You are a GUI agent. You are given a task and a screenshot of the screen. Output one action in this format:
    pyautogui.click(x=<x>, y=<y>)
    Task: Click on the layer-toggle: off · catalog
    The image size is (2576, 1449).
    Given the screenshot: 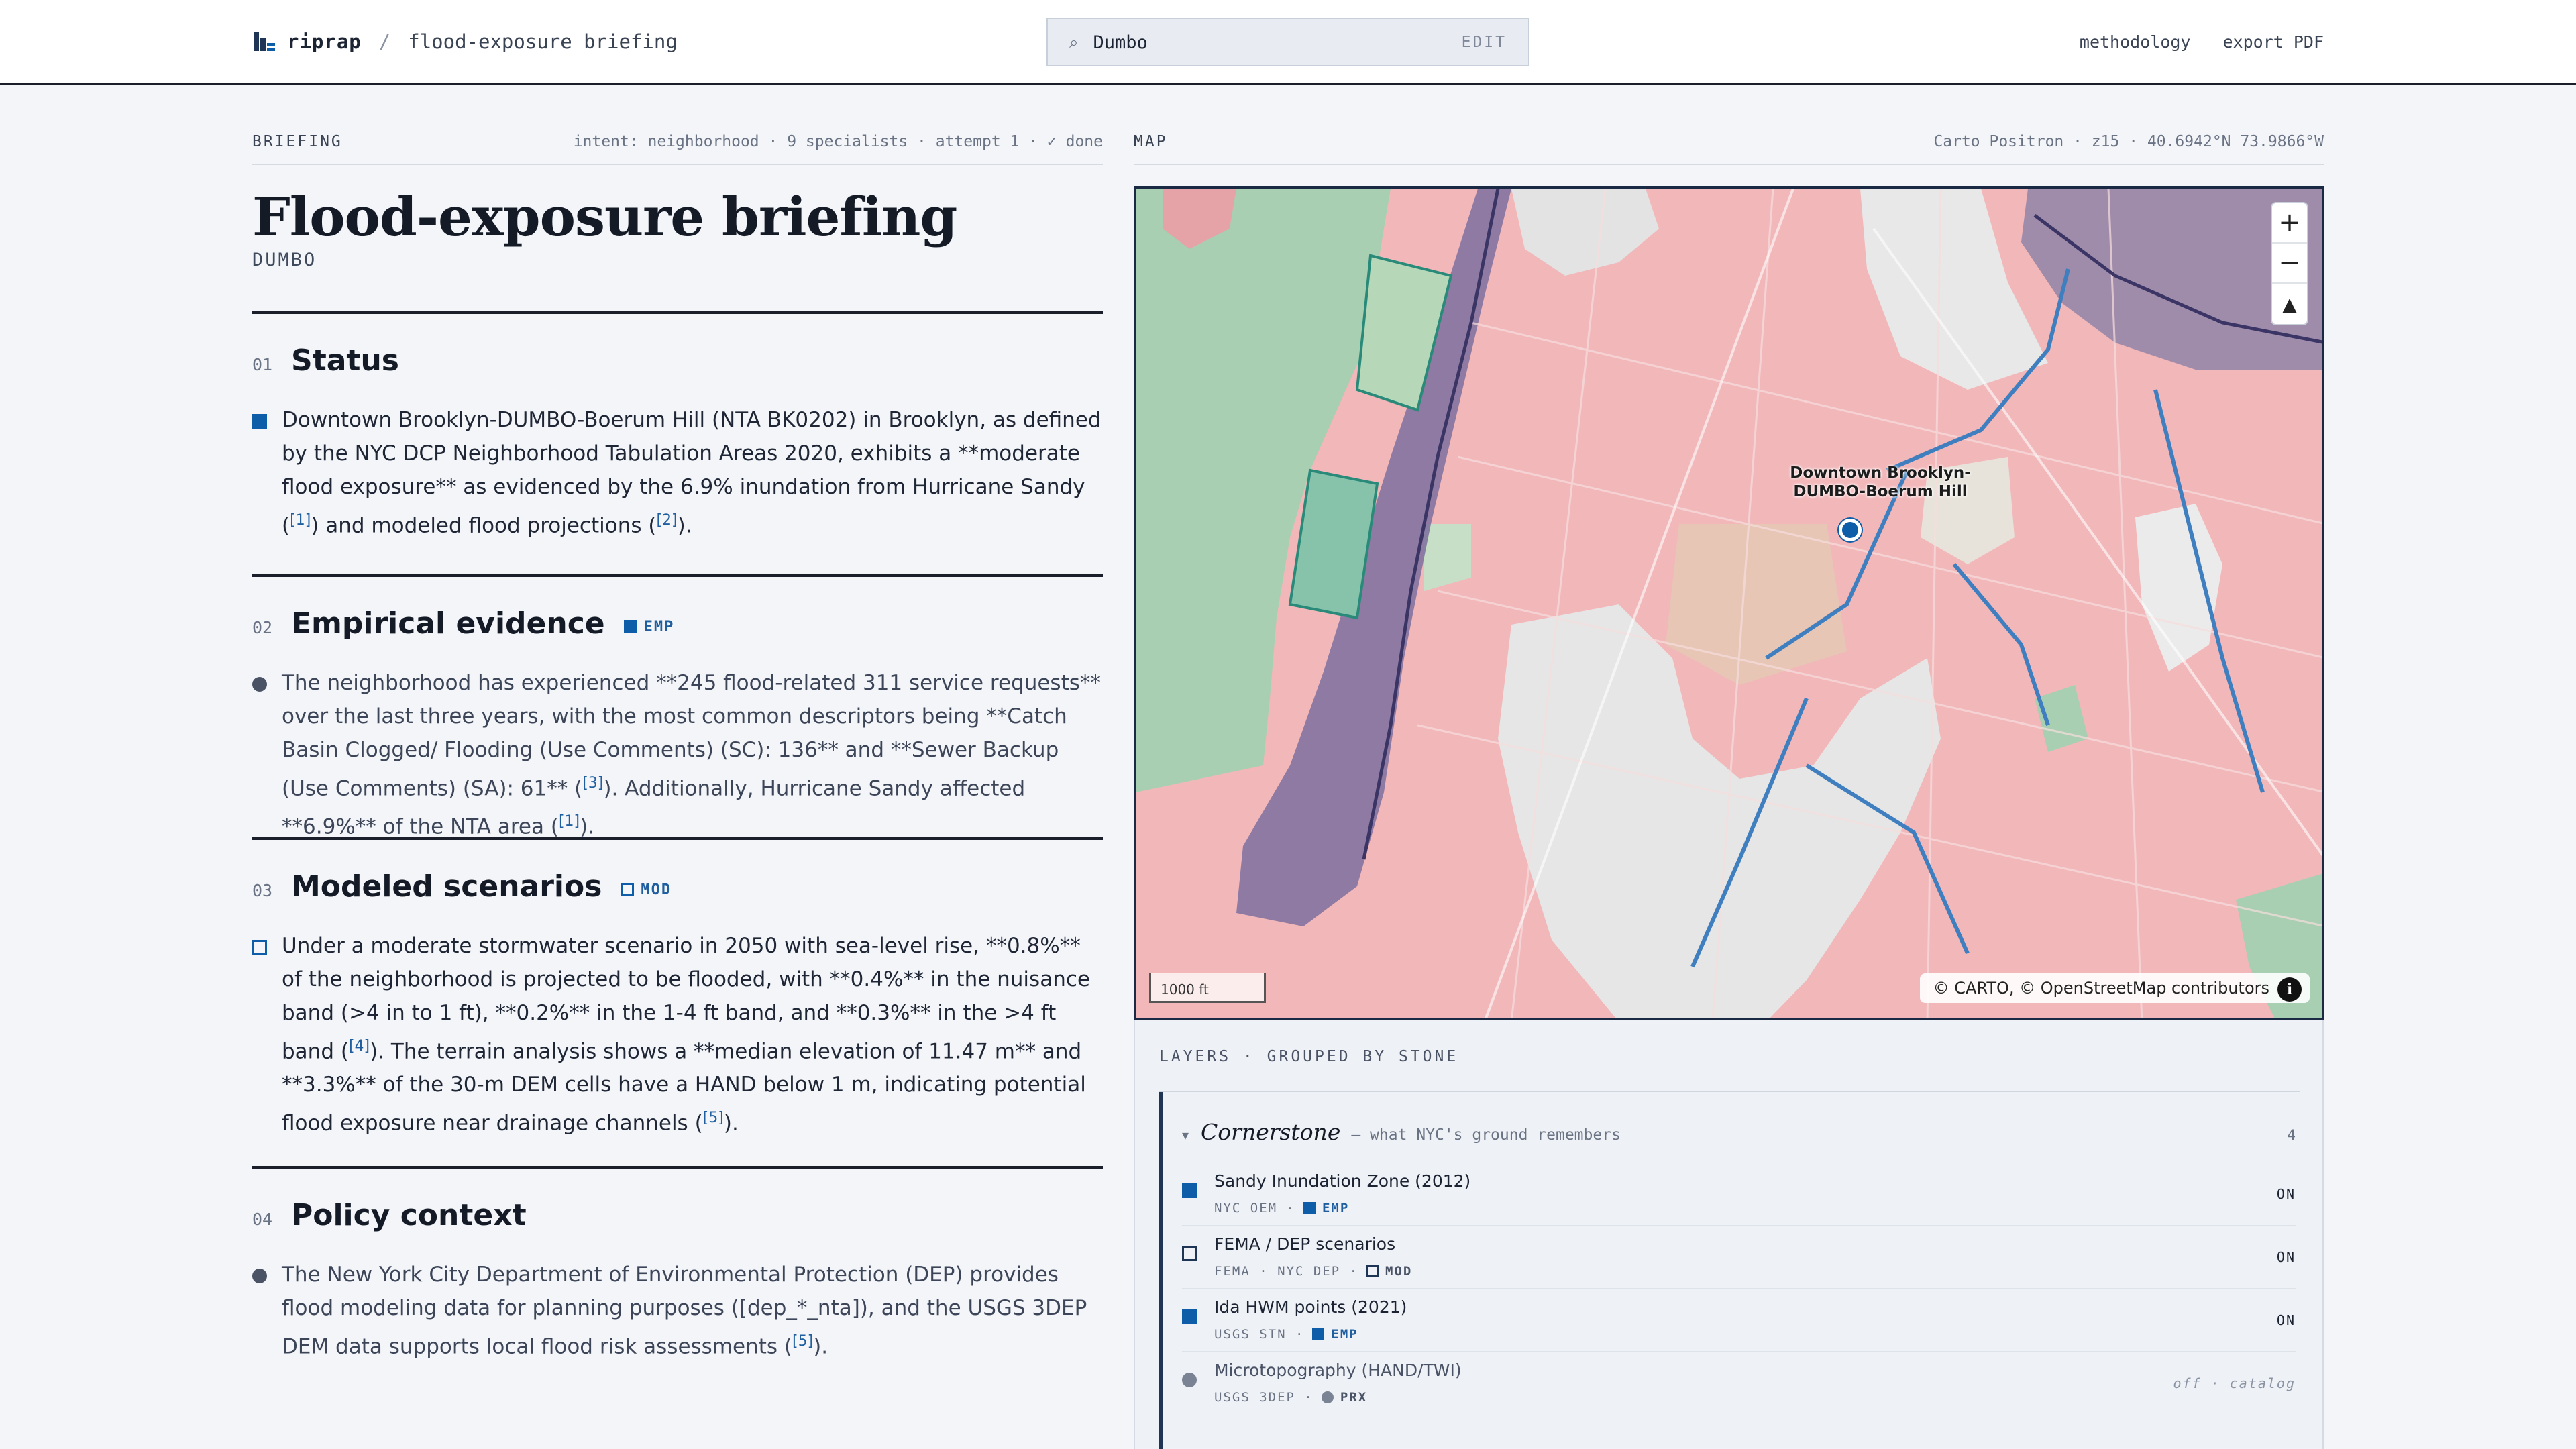 What is the action you would take?
    pyautogui.click(x=2234, y=1383)
    